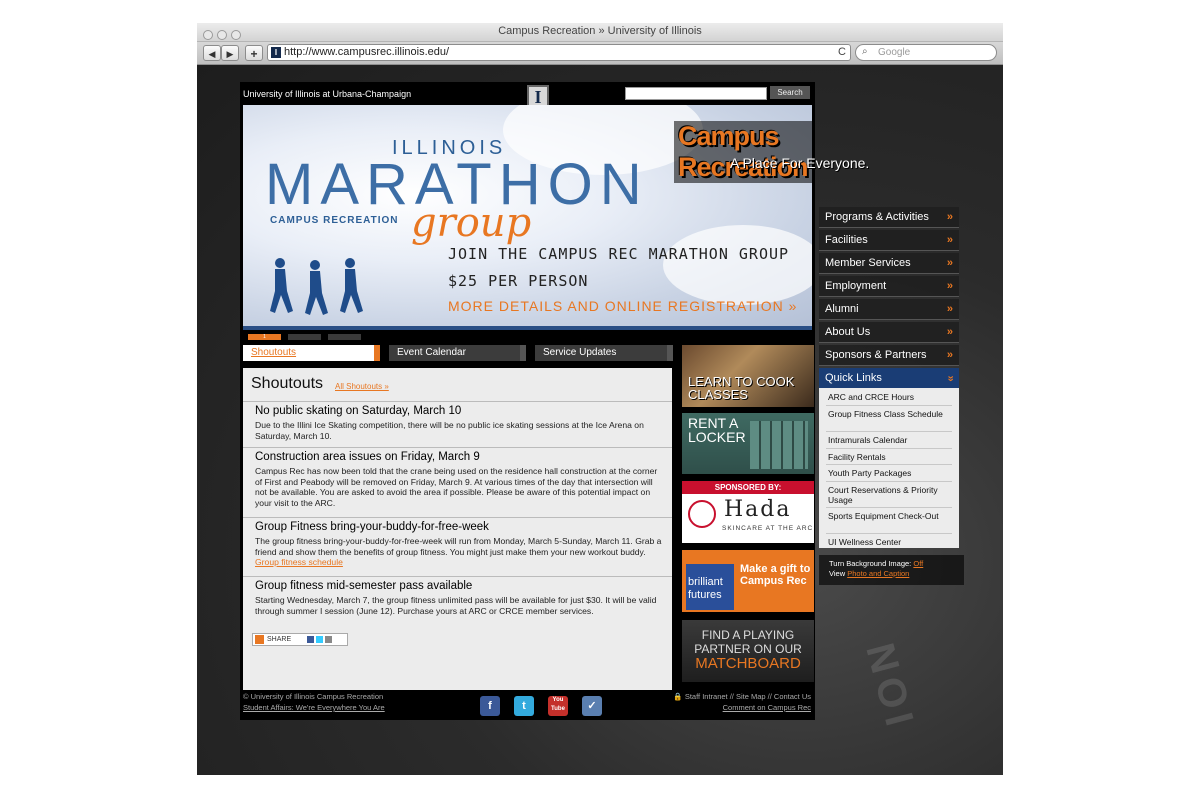 Image resolution: width=1200 pixels, height=800 pixels. I want to click on rent-locker-ad: RENT A LOCKER, so click(748, 443).